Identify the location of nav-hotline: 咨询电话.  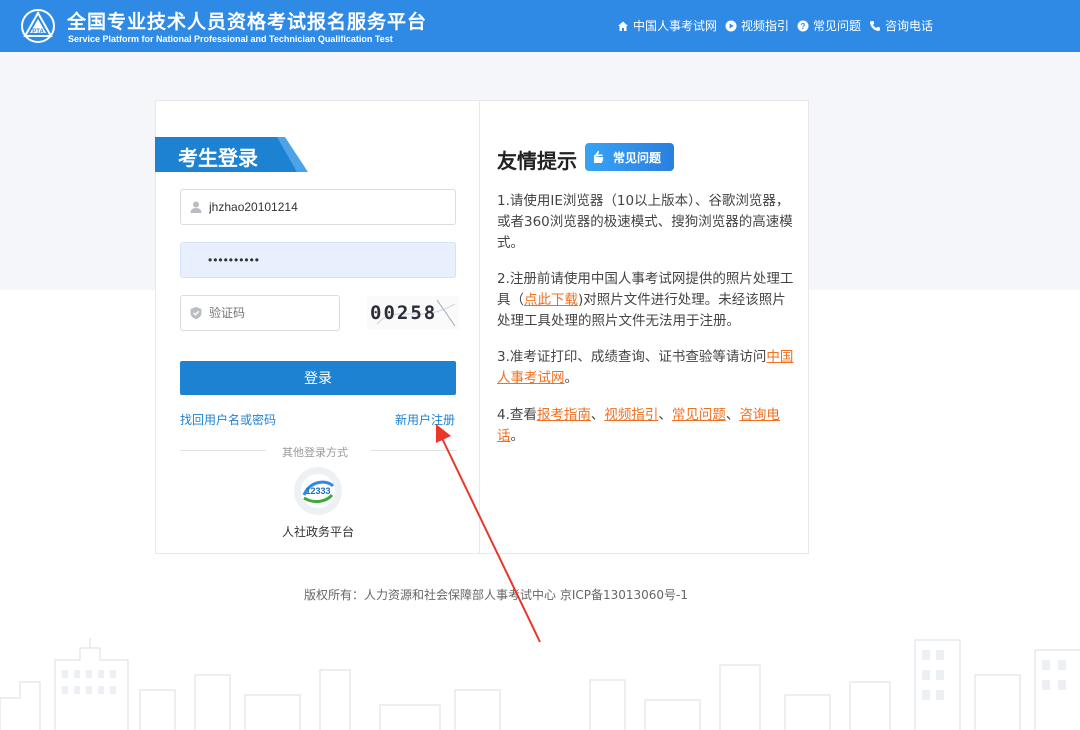
(901, 25).